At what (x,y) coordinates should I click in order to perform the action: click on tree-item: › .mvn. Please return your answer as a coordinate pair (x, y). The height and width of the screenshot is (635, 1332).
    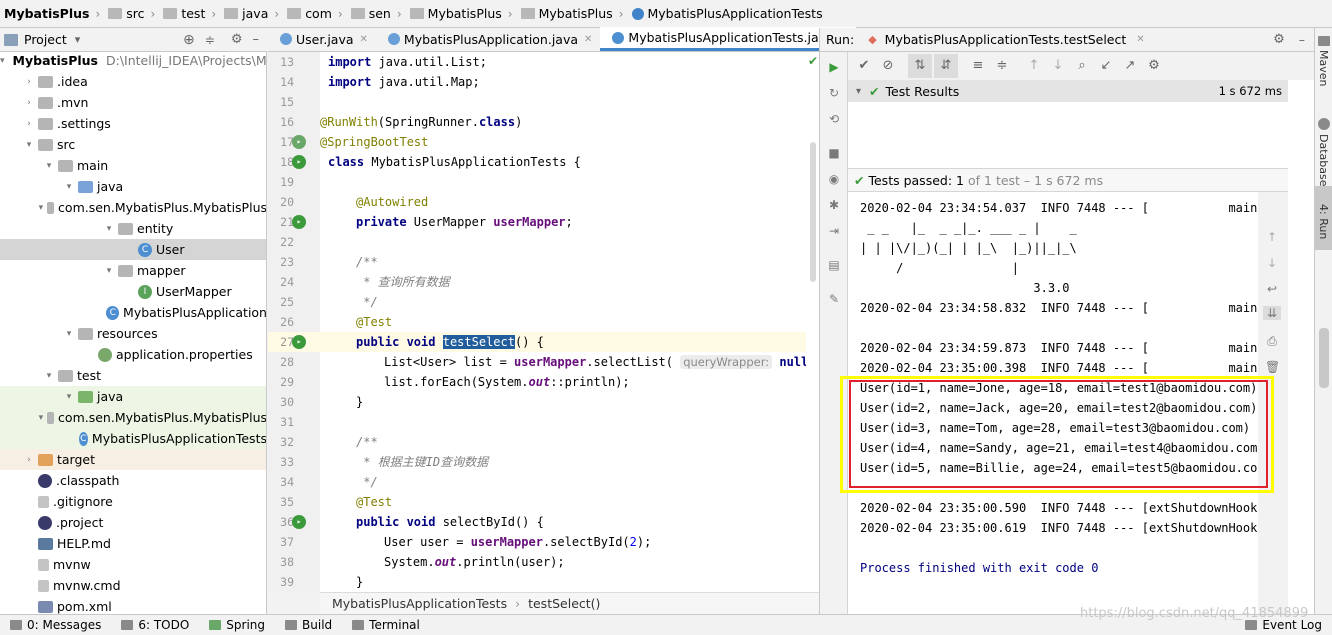
    Looking at the image, I should click on (133, 102).